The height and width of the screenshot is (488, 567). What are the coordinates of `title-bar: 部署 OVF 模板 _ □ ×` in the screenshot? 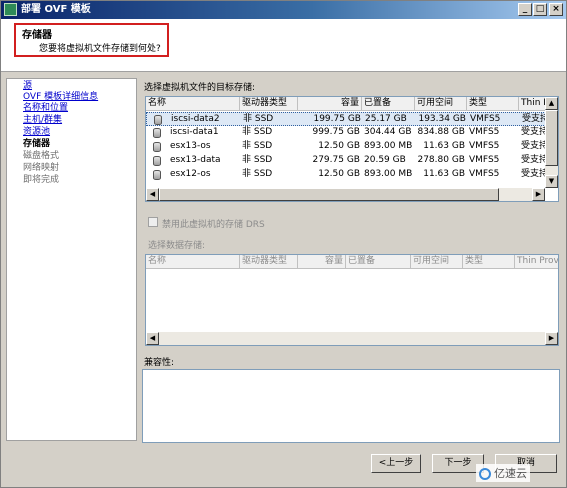 It's located at (283, 10).